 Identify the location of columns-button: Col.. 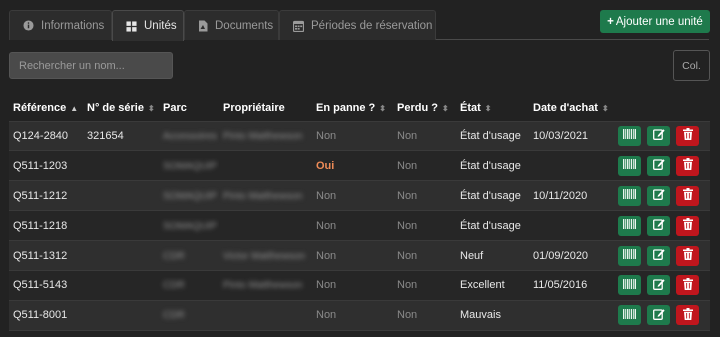
(691, 65).